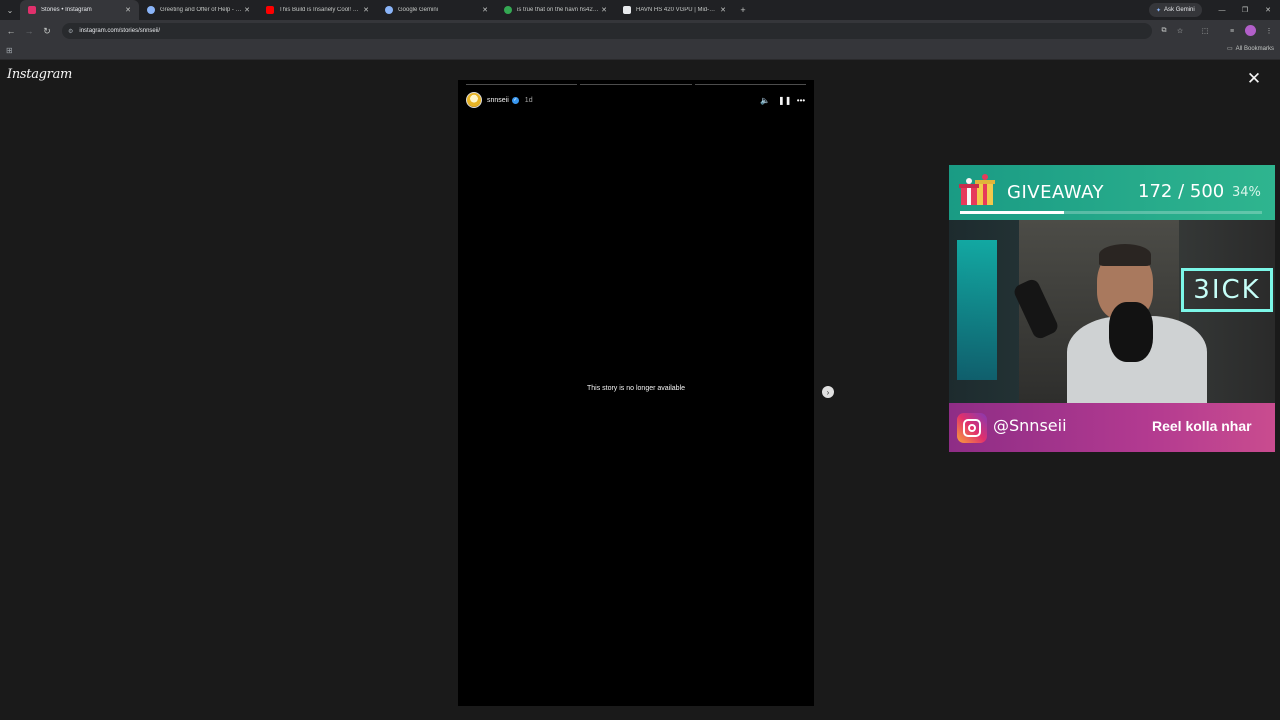 The image size is (1280, 720). What do you see at coordinates (39, 74) in the screenshot?
I see `instagram-logo: Instagram` at bounding box center [39, 74].